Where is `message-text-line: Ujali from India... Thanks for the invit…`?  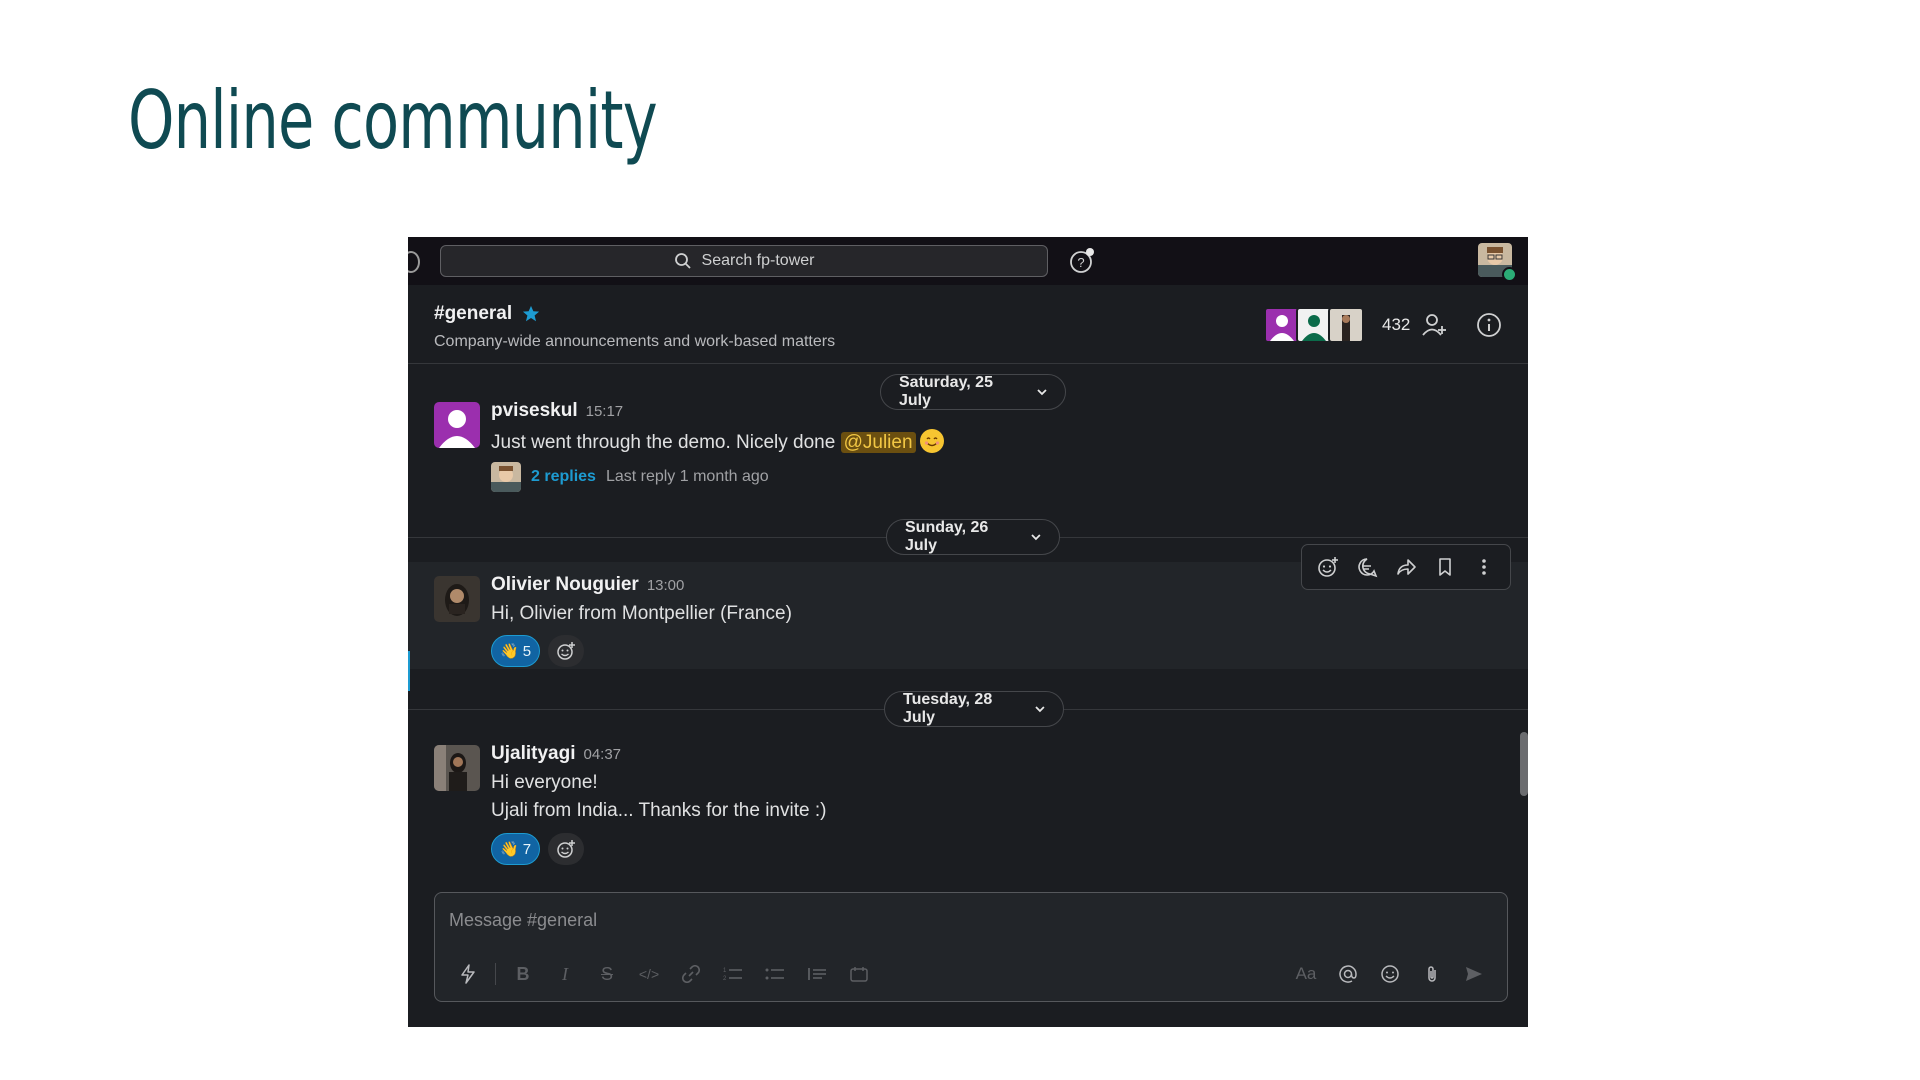 message-text-line: Ujali from India... Thanks for the invit… is located at coordinates (659, 810).